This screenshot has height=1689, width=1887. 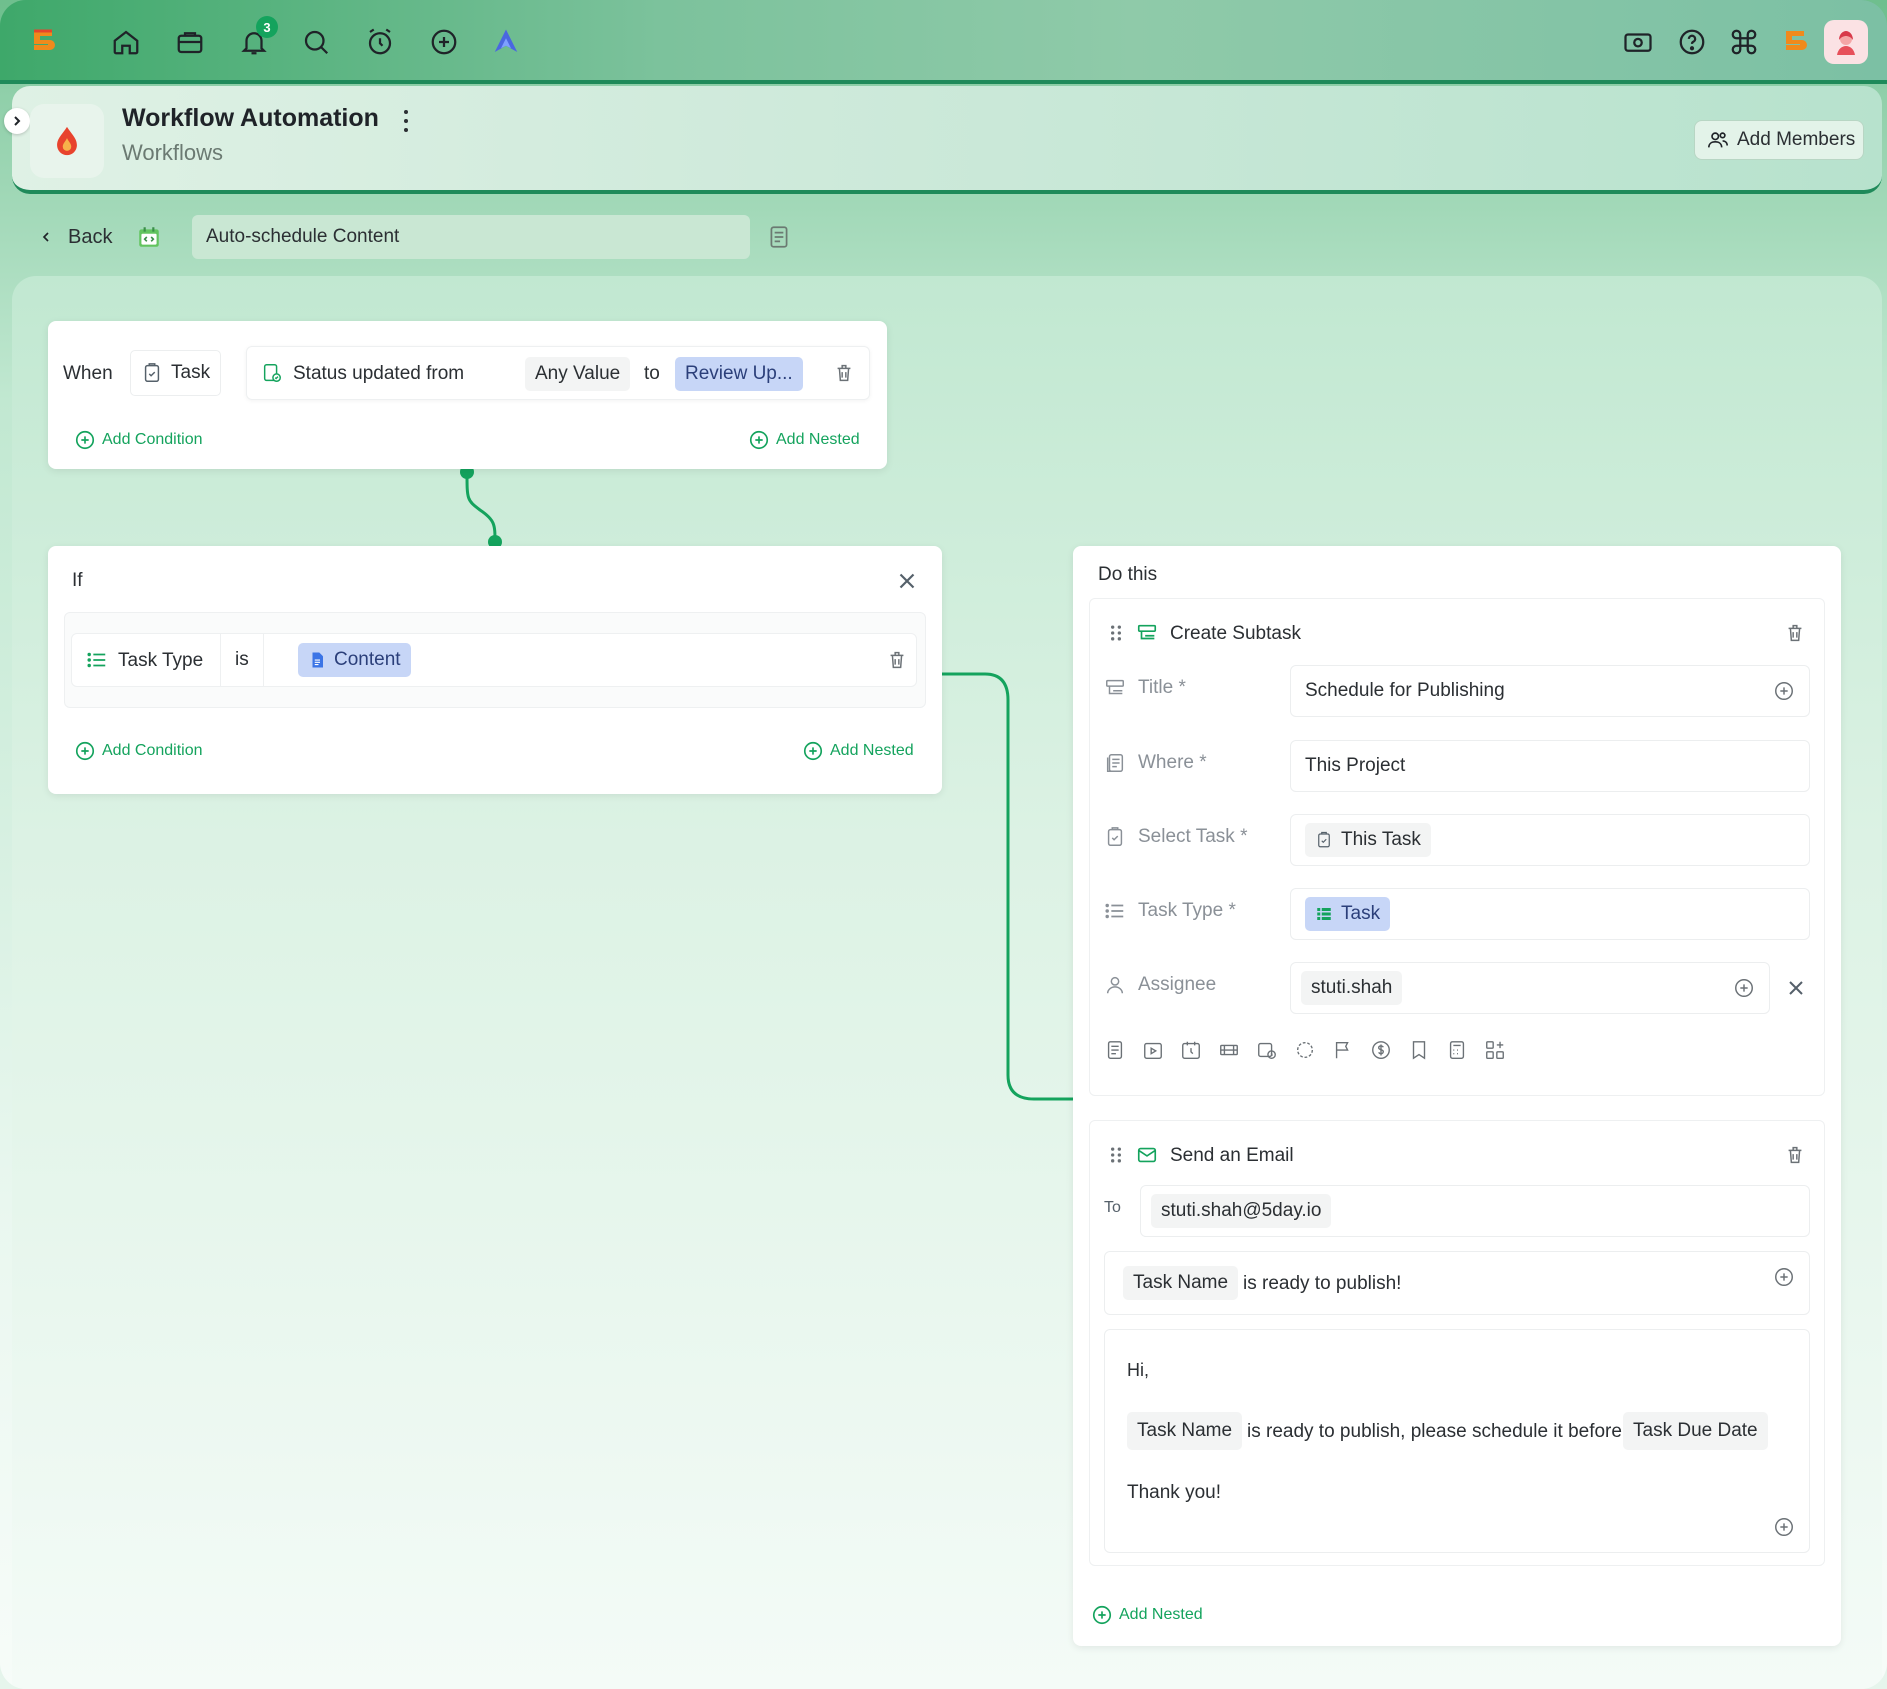 I want to click on email-recipient-chip: stuti.shah@5day.io, so click(x=1241, y=1211).